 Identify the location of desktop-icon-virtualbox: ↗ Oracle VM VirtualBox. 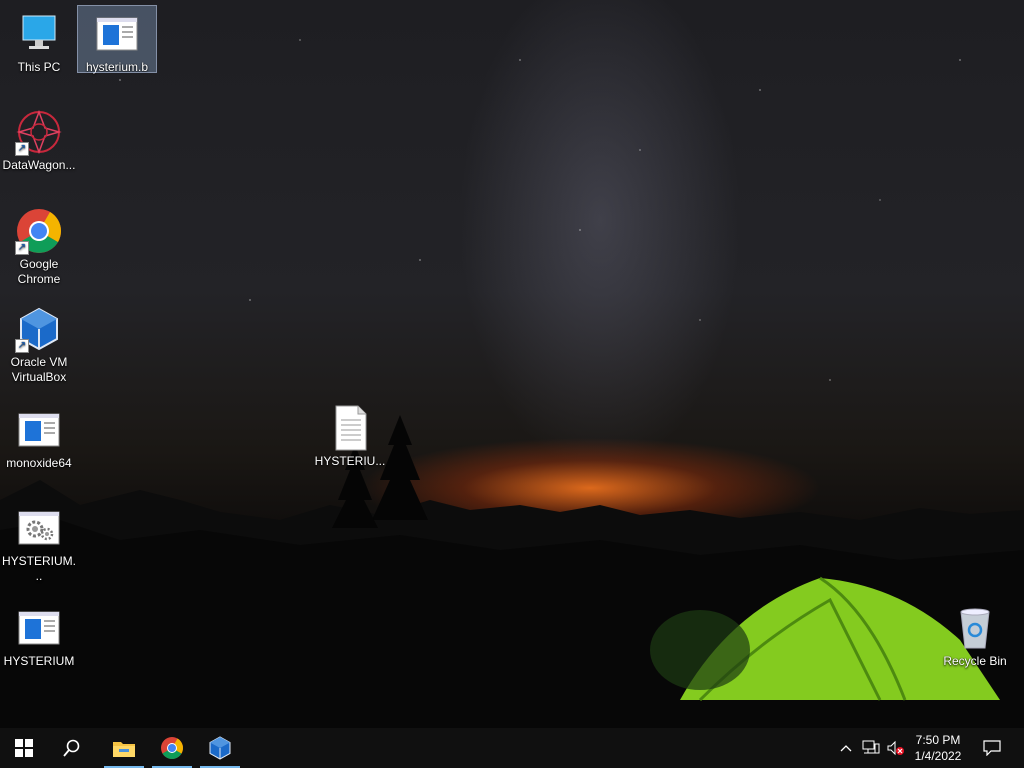
(39, 343).